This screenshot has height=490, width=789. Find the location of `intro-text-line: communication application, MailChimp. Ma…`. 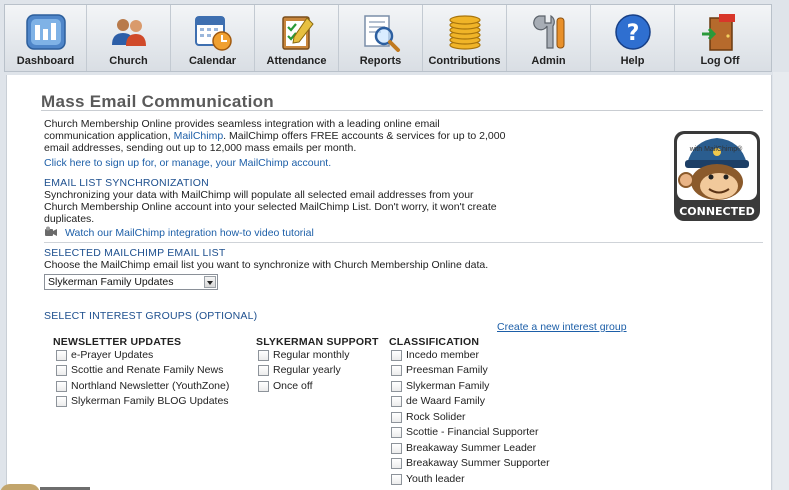

intro-text-line: communication application, MailChimp. Ma… is located at coordinates (274, 136).